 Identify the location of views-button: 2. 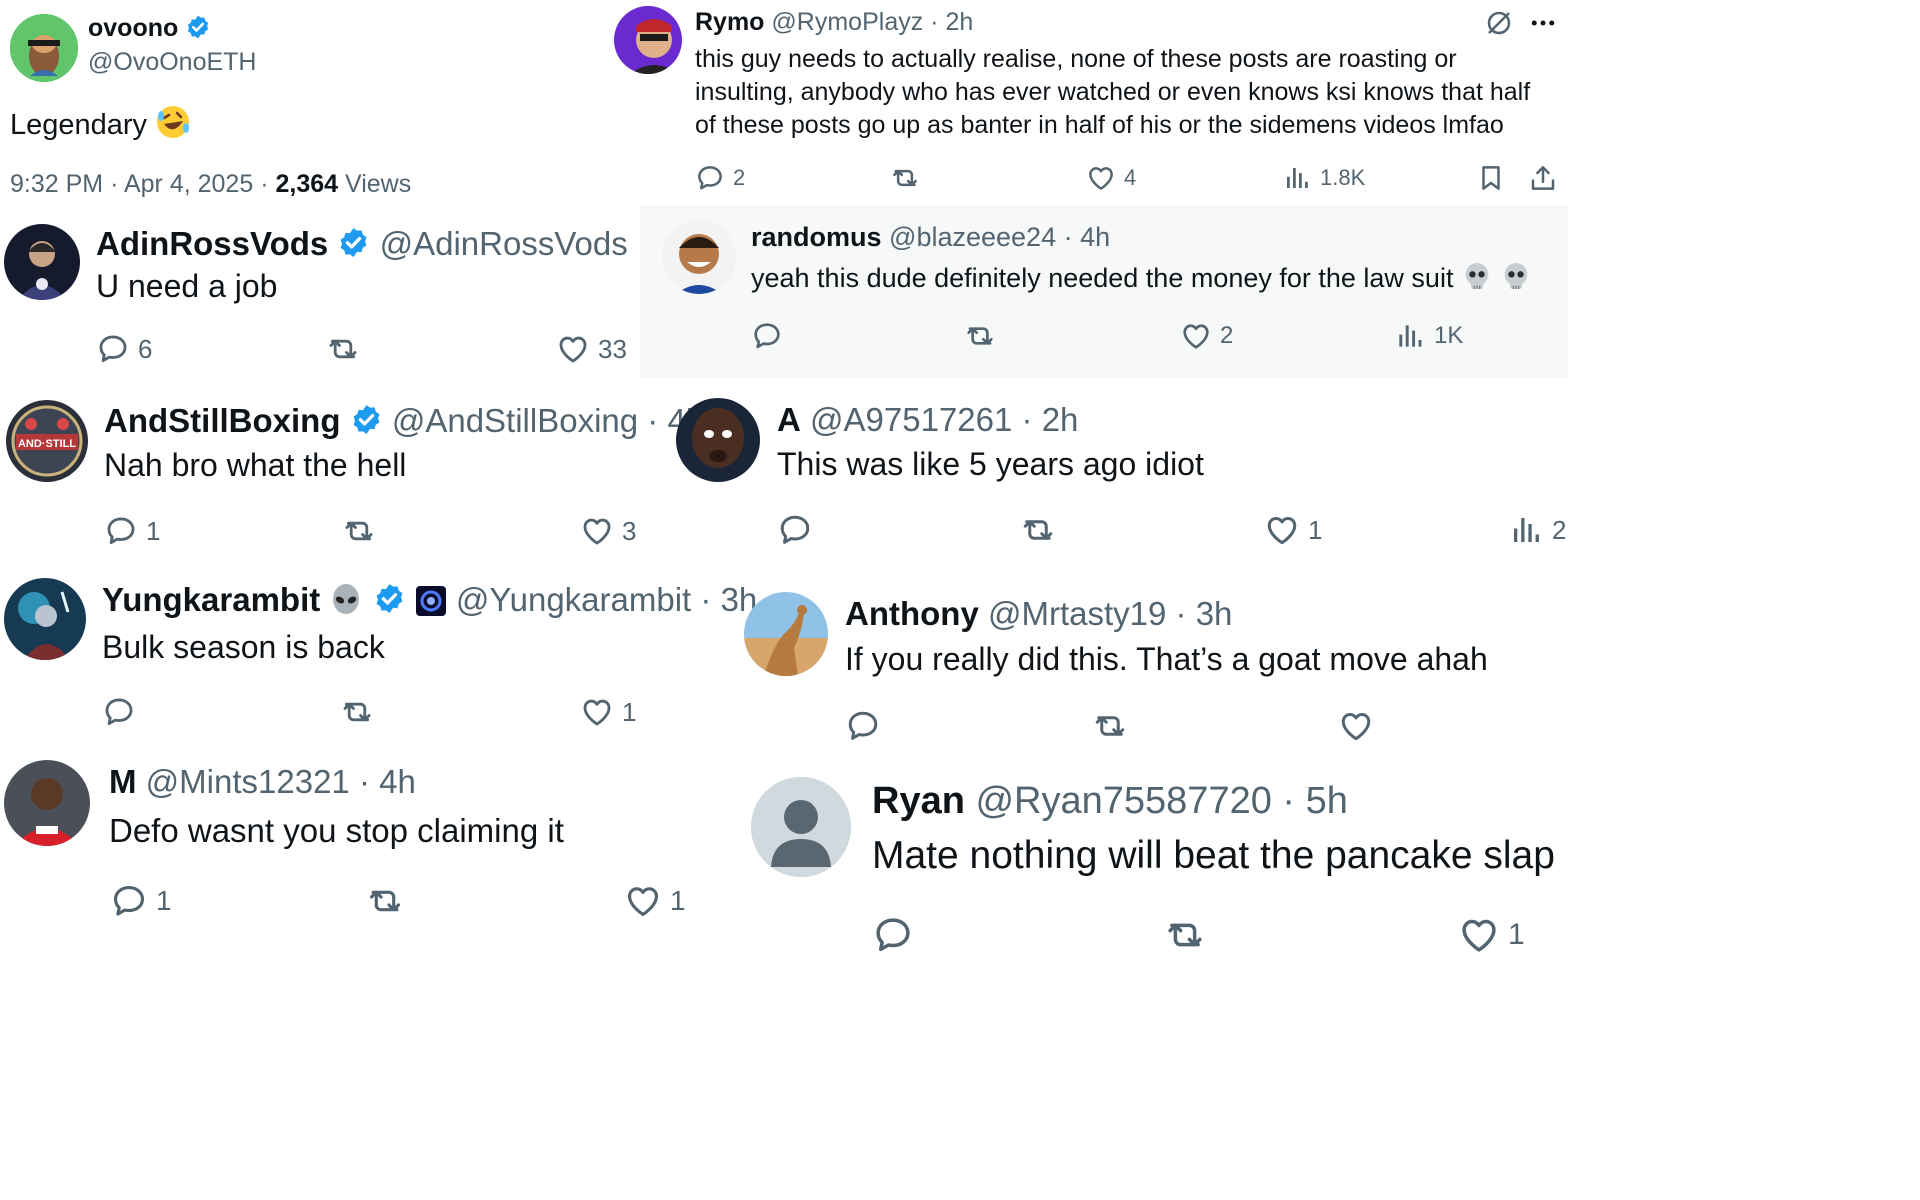
(1537, 530).